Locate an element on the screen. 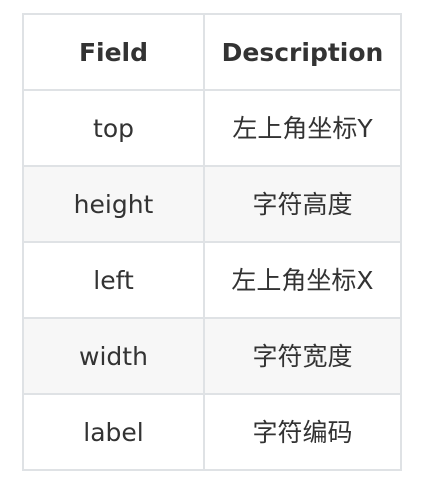 The width and height of the screenshot is (434, 492). description-cell: 左上角坐标Y is located at coordinates (302, 128).